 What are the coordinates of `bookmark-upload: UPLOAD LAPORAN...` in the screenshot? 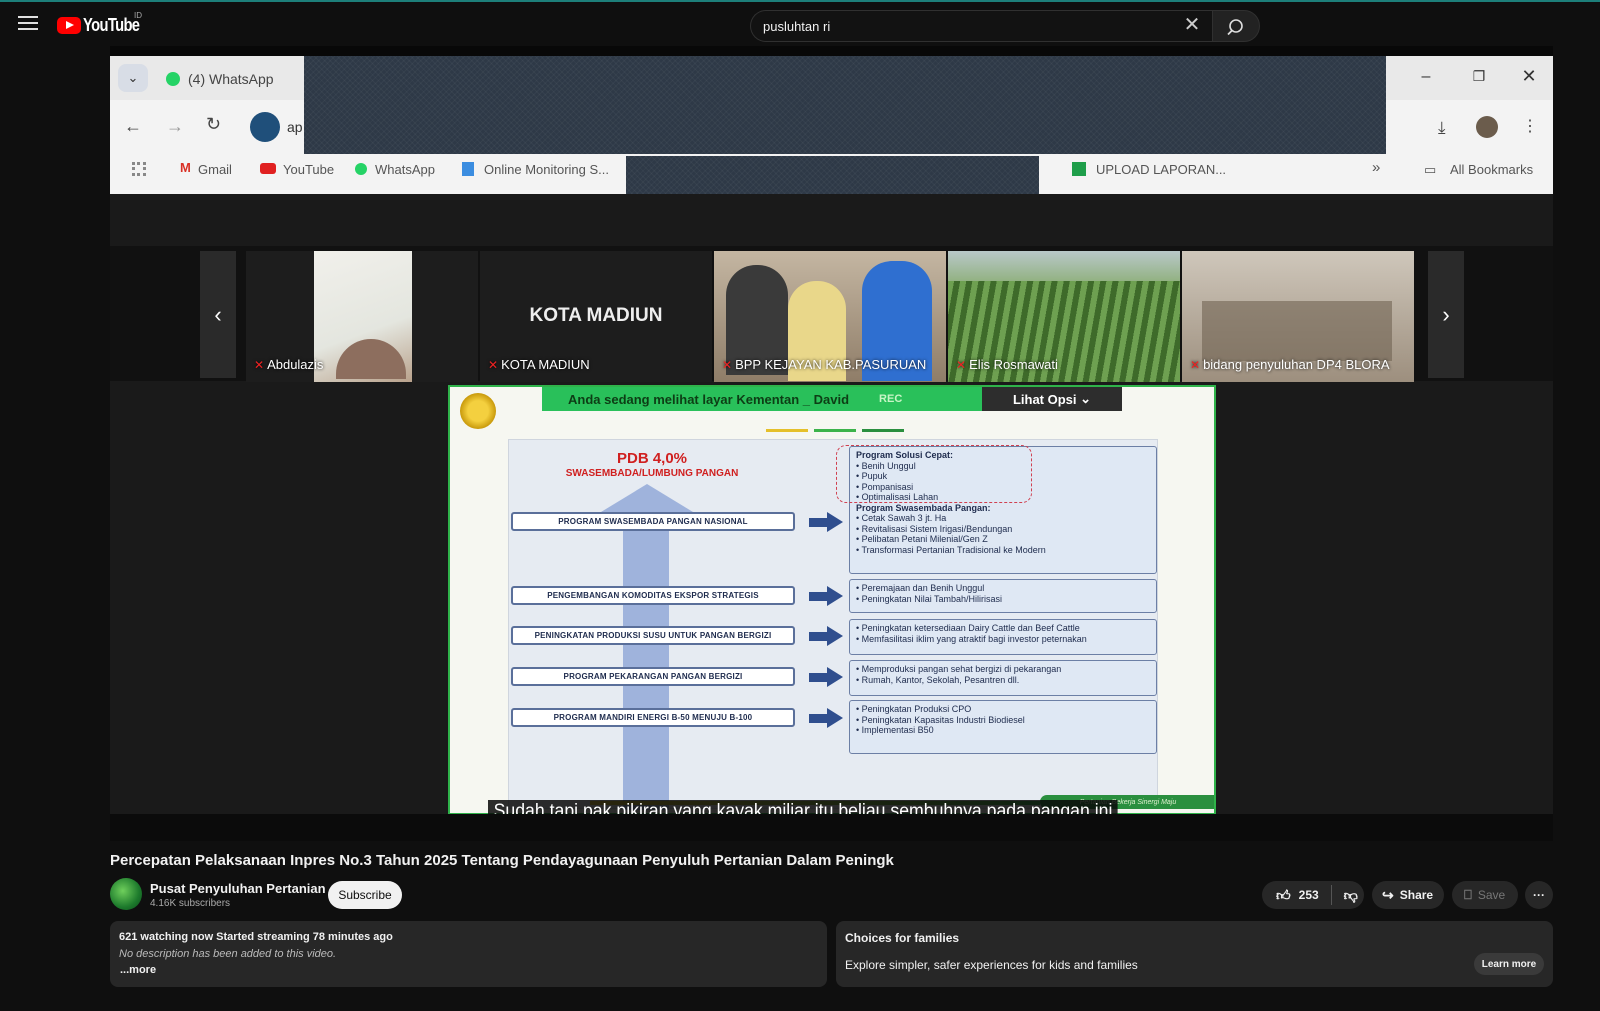 It's located at (1161, 169).